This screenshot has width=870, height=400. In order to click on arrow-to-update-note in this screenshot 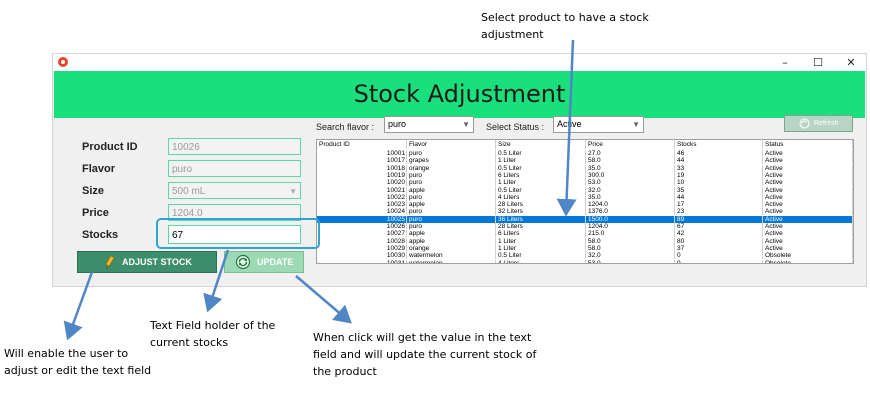, I will do `click(323, 299)`.